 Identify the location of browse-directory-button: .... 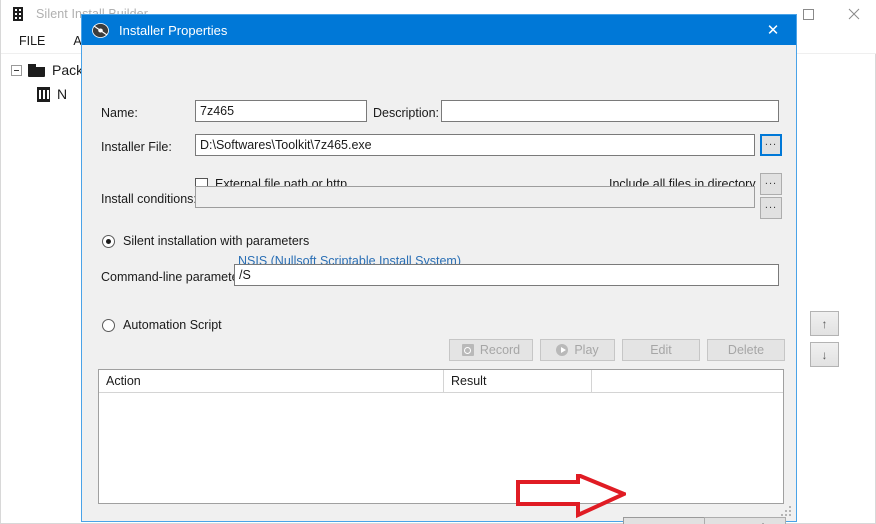
(771, 184).